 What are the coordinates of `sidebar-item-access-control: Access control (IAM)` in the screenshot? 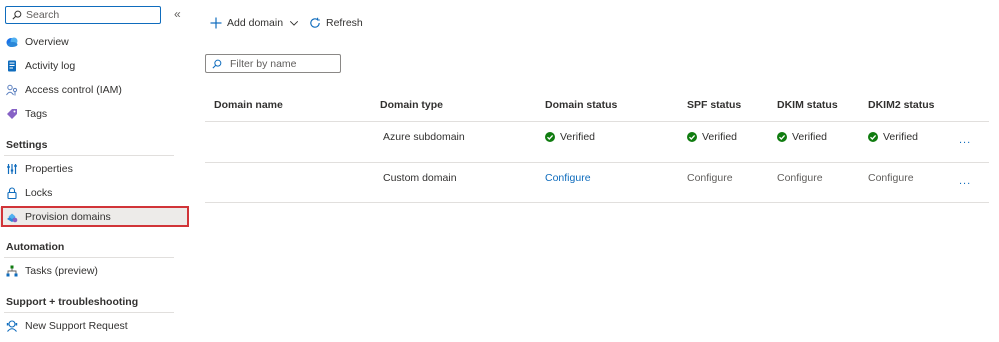 It's located at (94, 90).